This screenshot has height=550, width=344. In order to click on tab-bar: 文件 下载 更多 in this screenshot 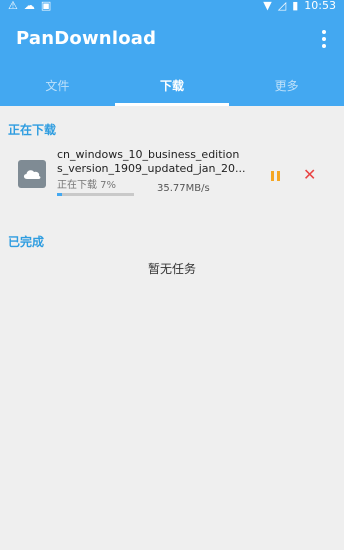, I will do `click(172, 88)`.